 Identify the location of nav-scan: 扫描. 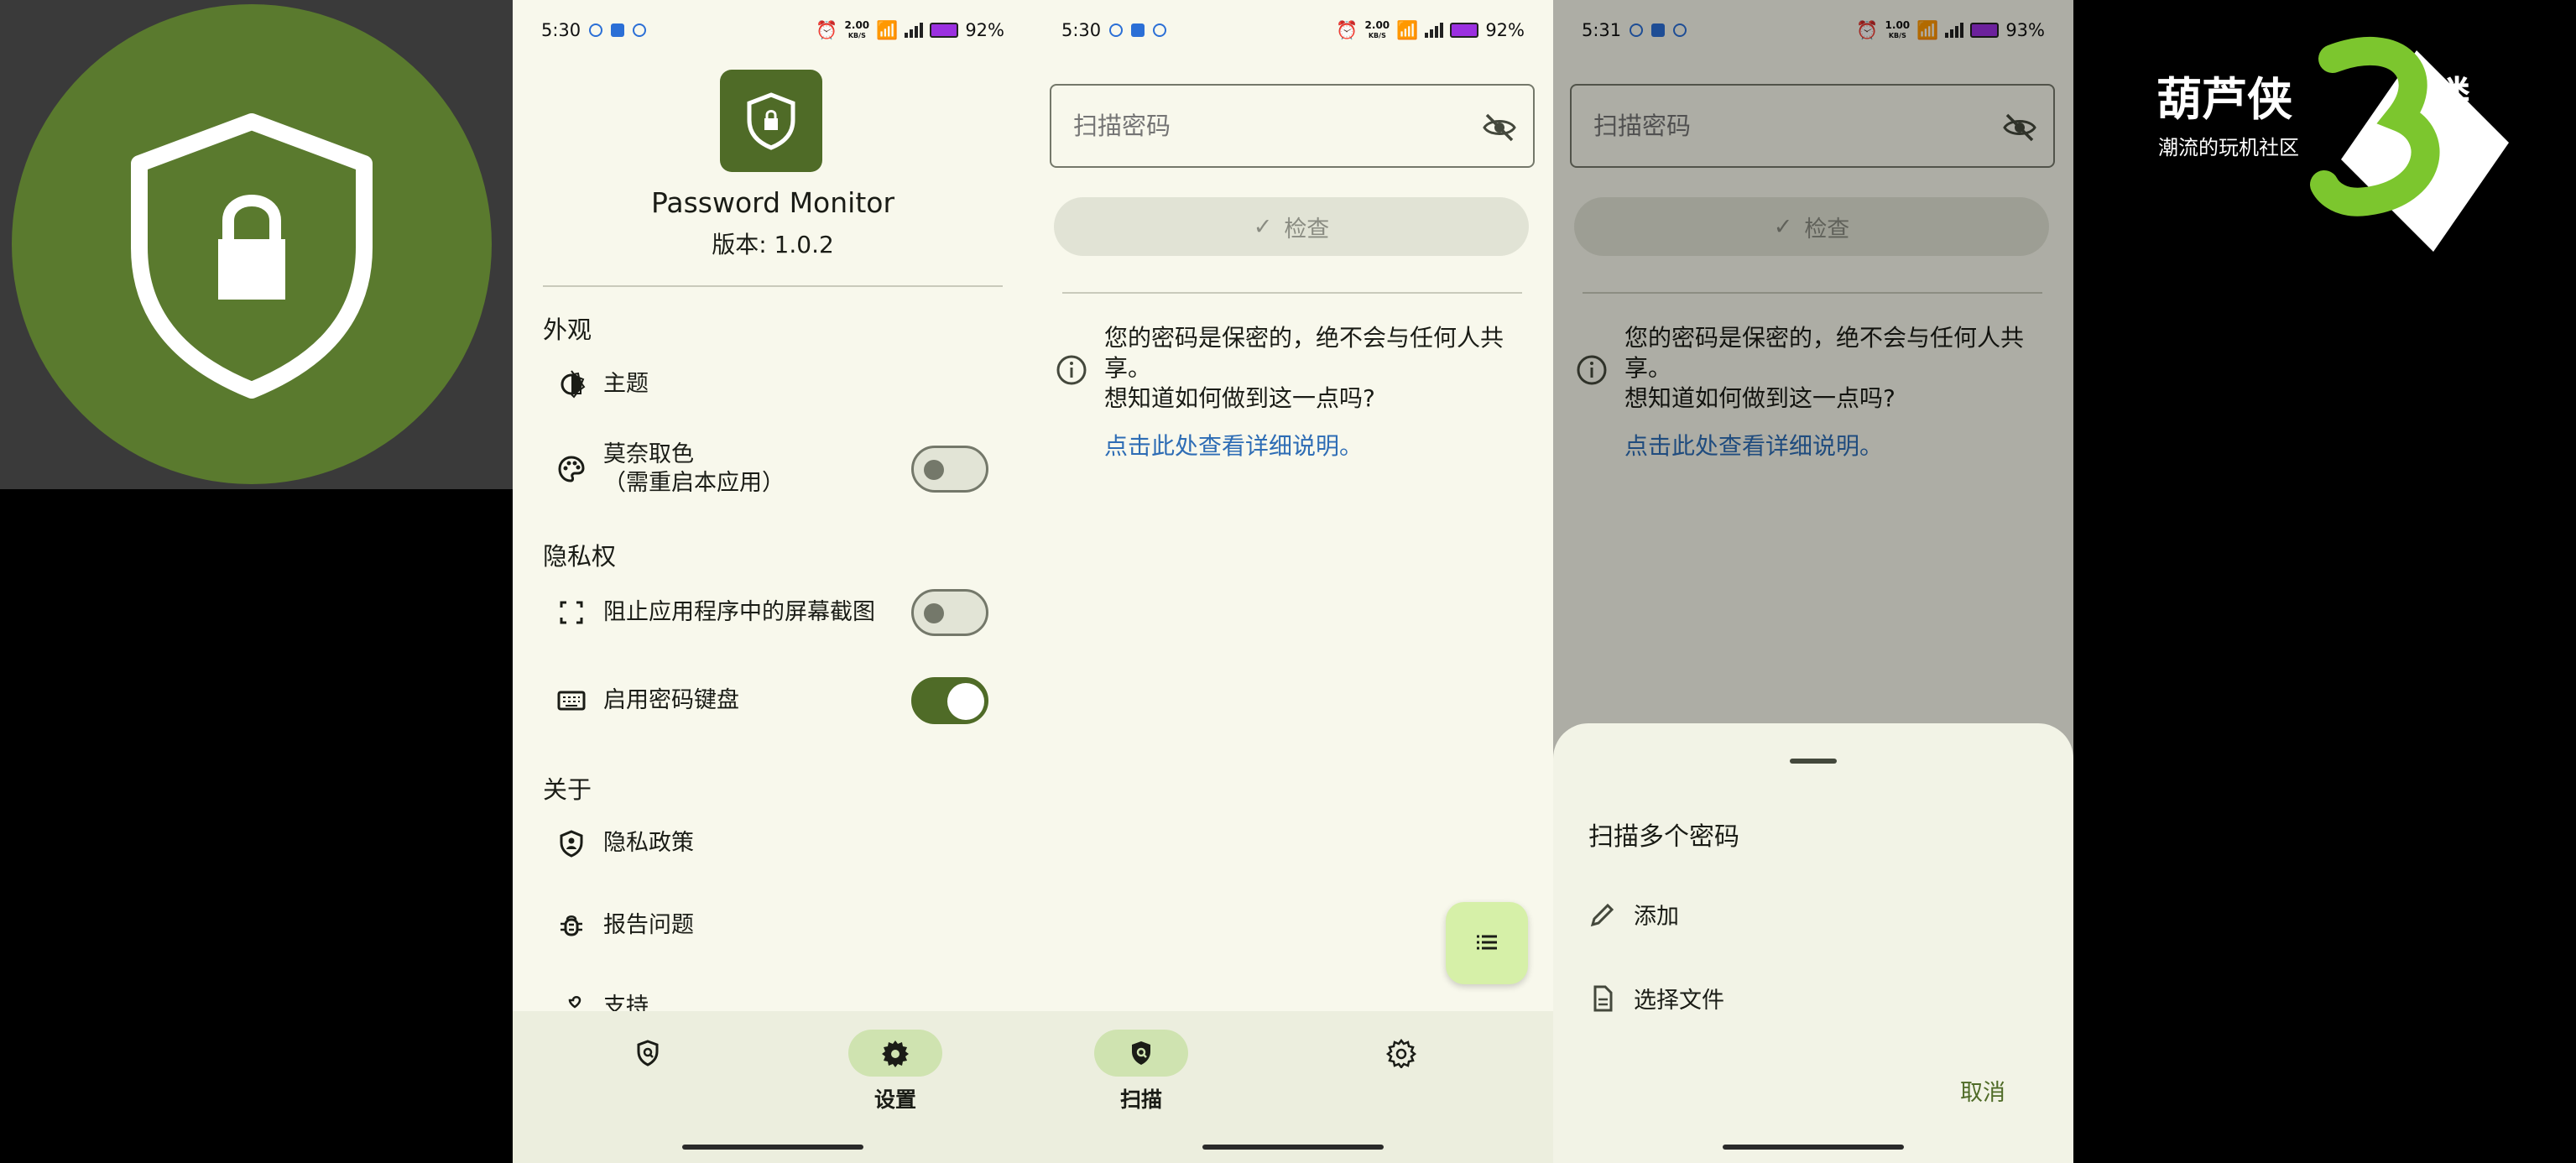
(1141, 1072).